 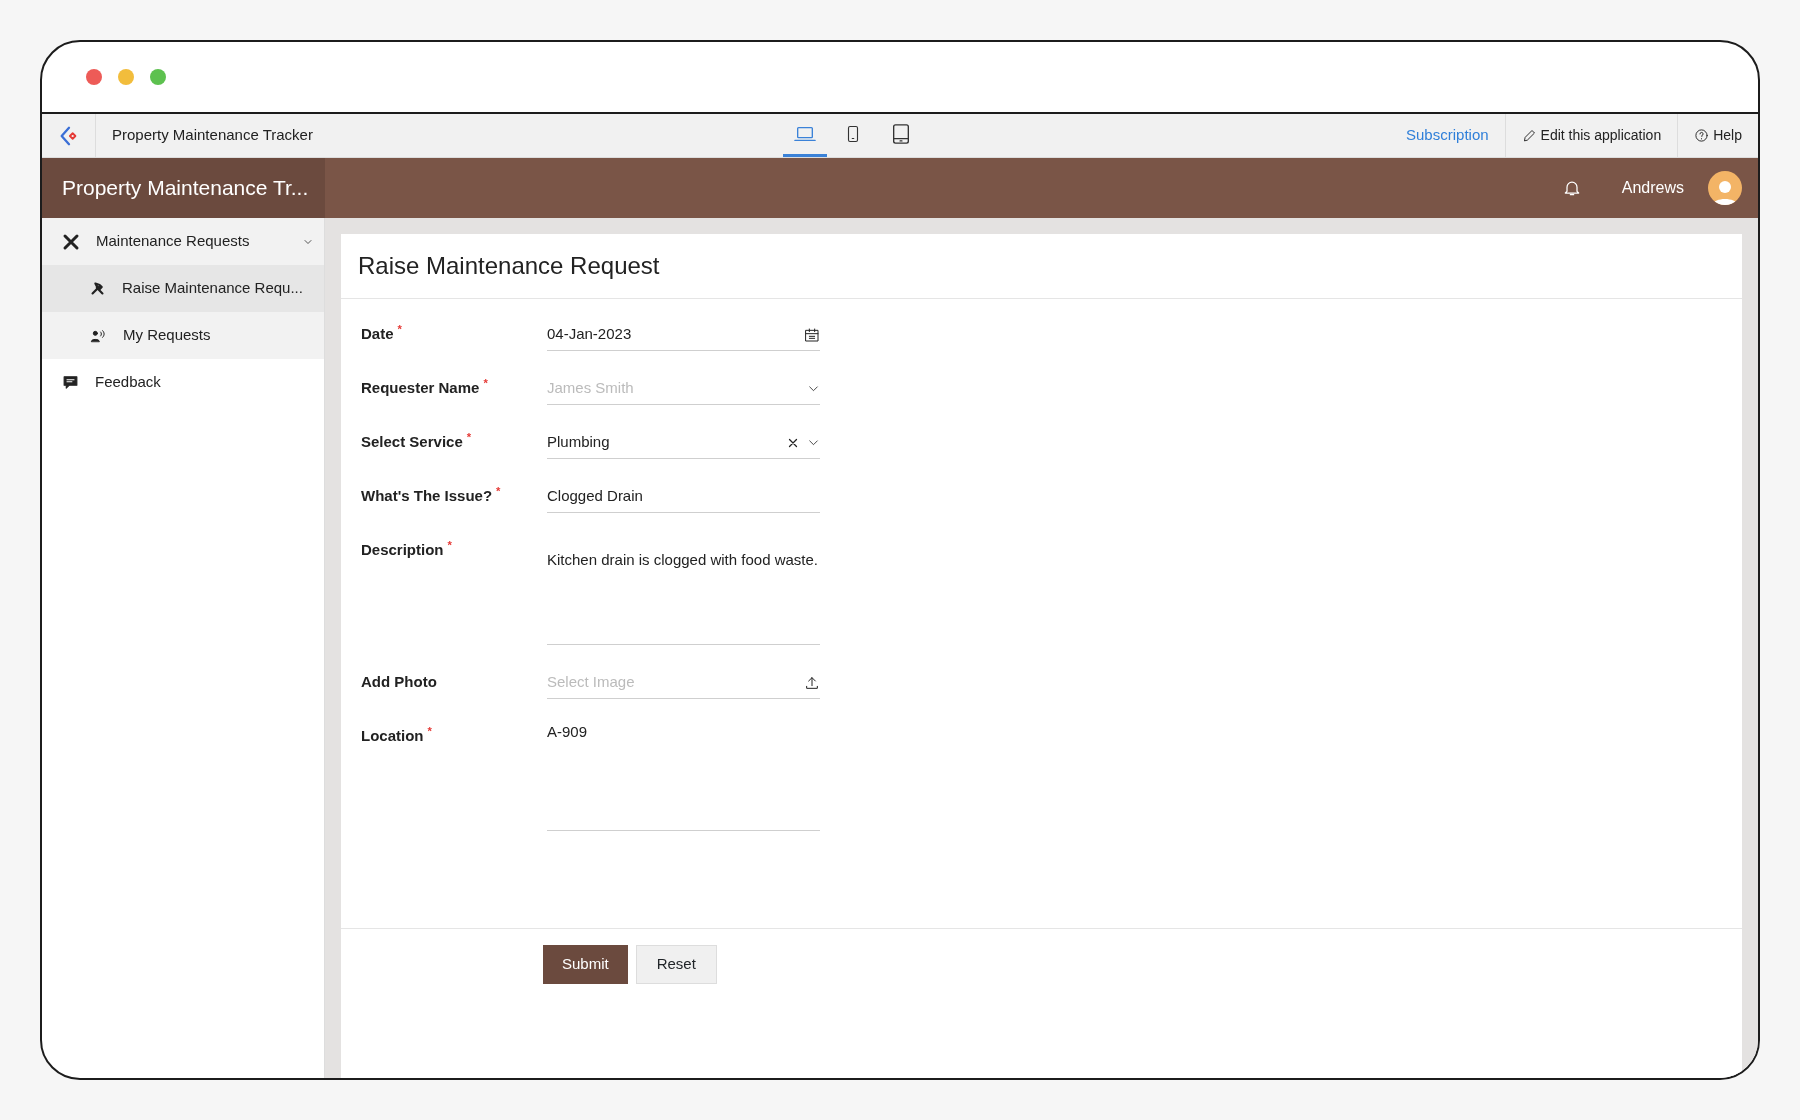 I want to click on dropdown-field: Plumbing, so click(x=683, y=443).